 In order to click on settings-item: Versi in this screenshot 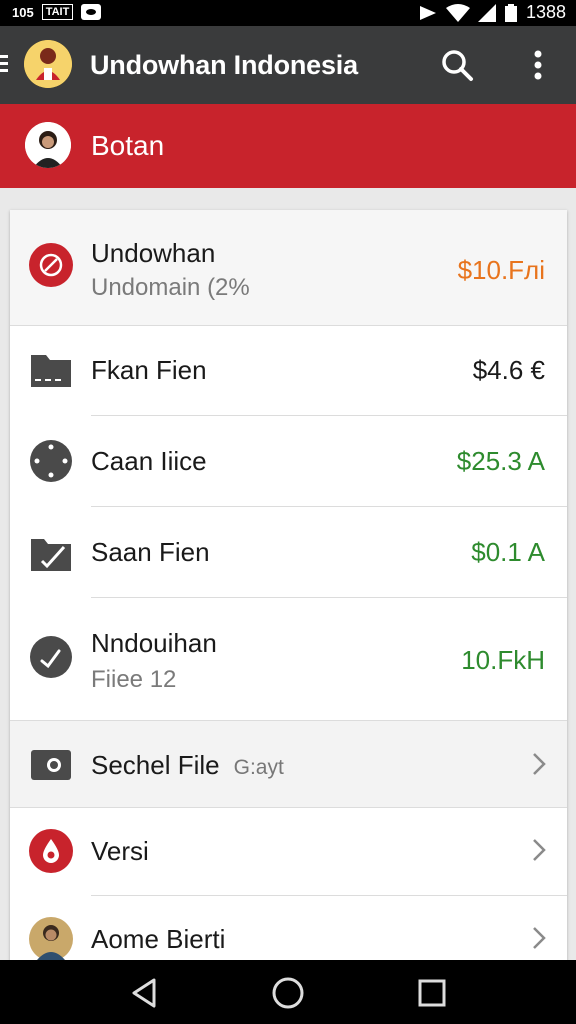, I will do `click(288, 851)`.